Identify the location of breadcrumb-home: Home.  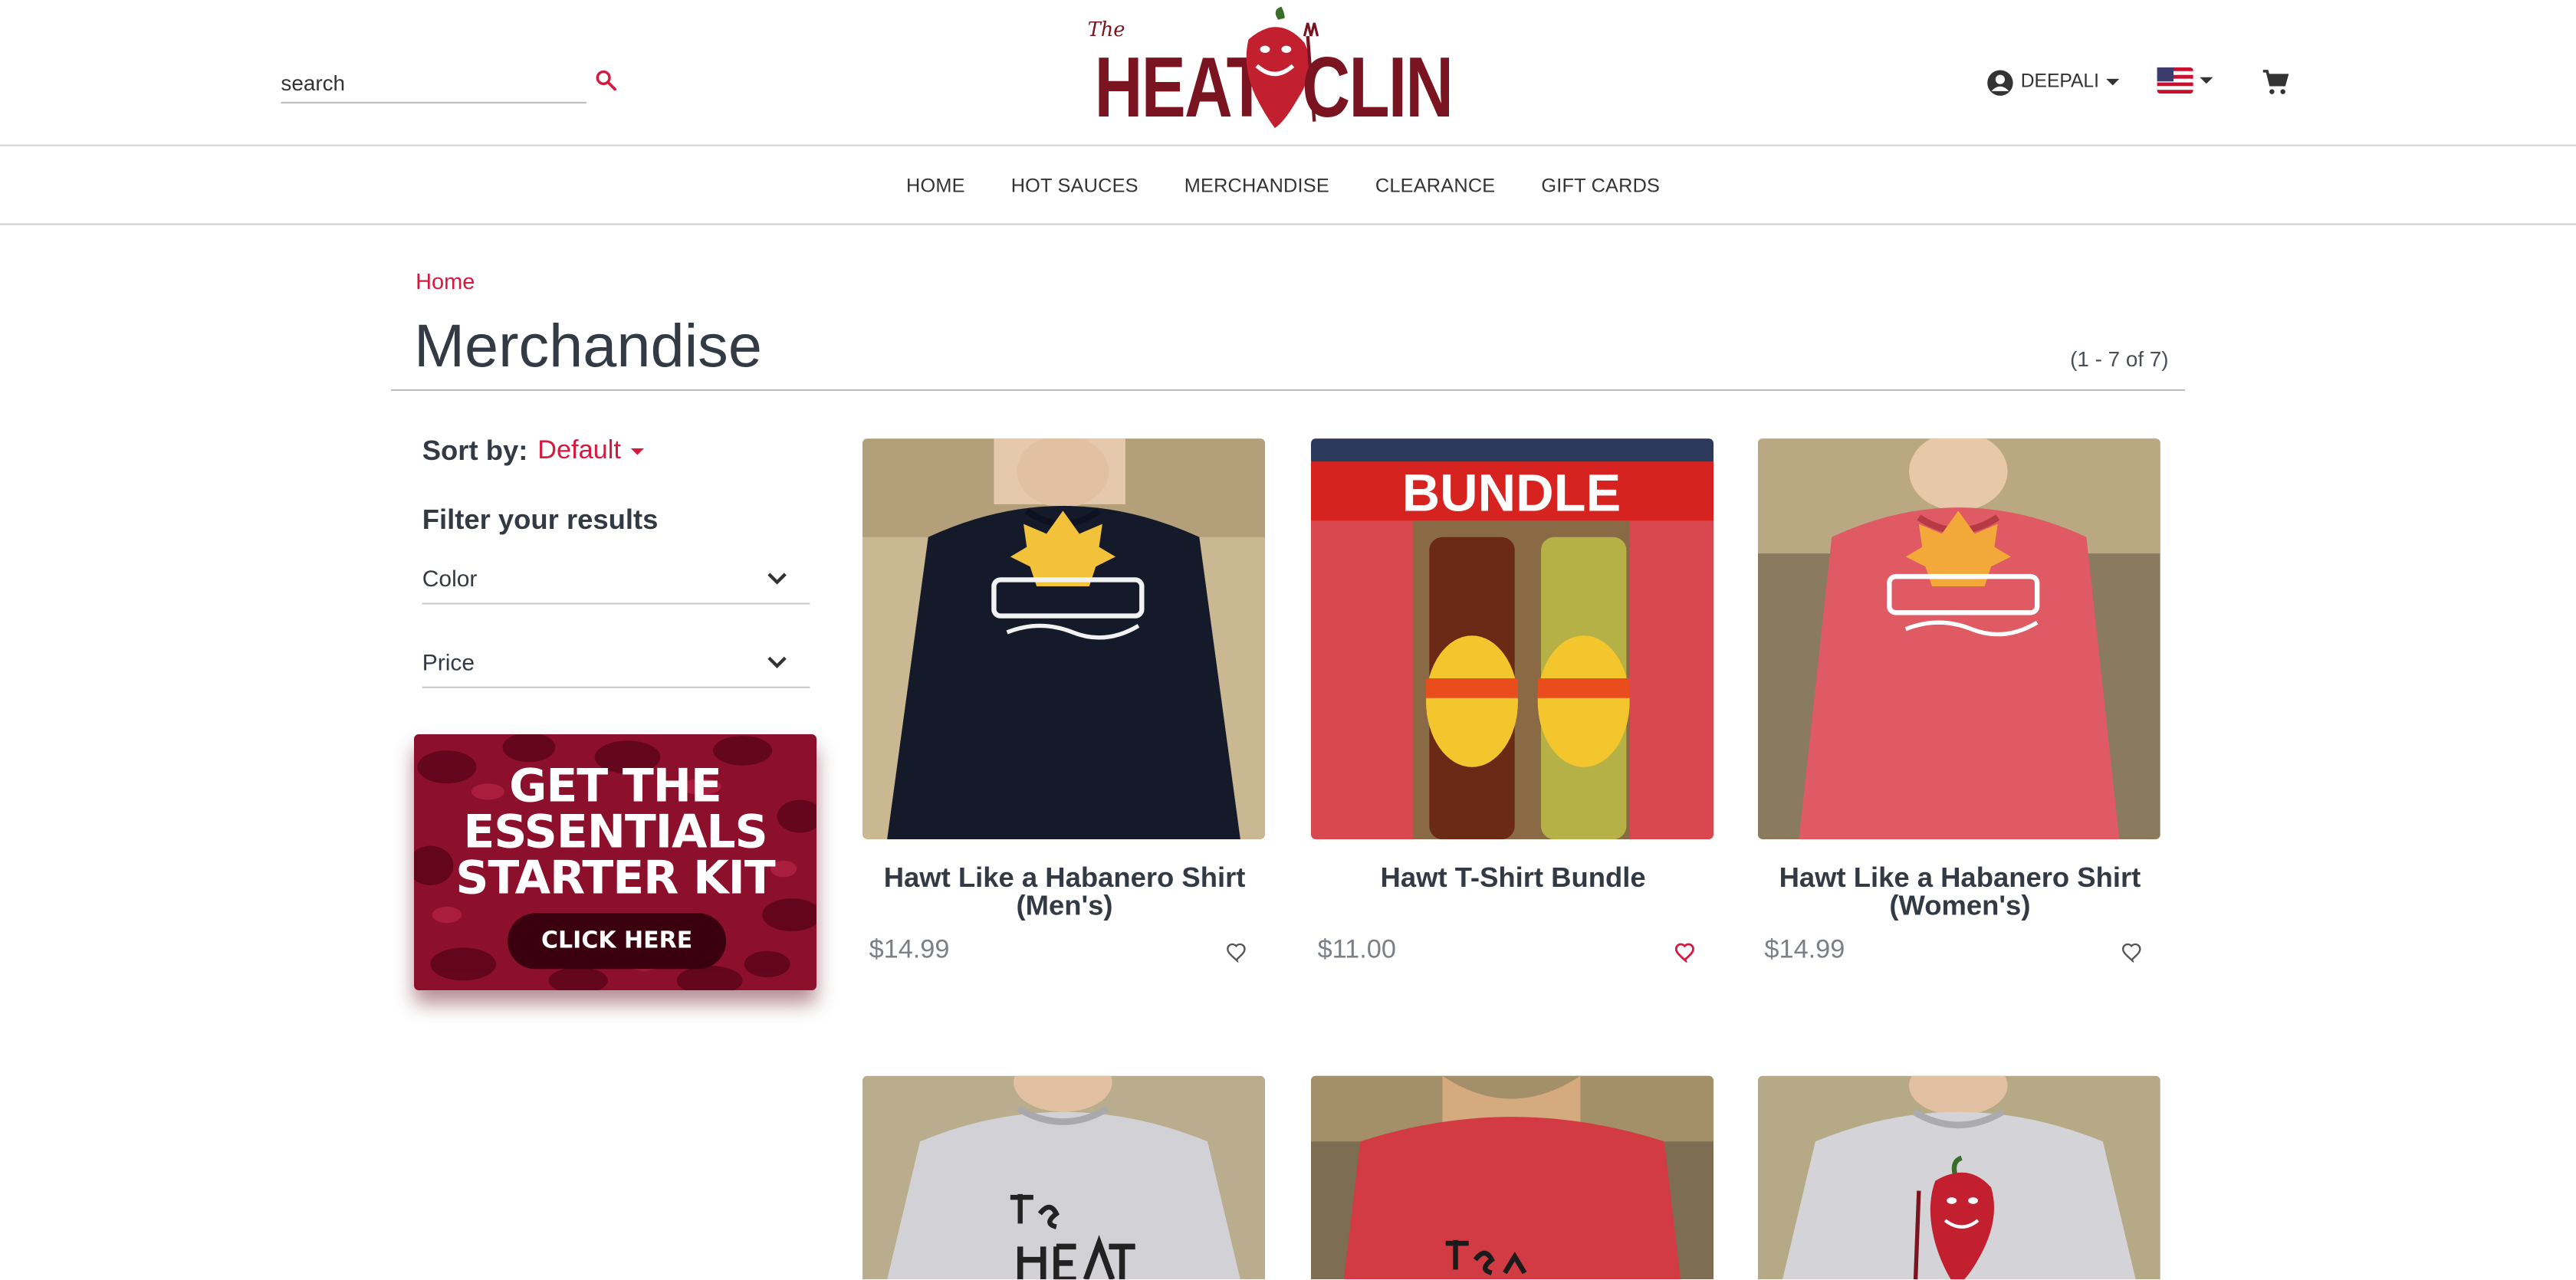
(445, 281).